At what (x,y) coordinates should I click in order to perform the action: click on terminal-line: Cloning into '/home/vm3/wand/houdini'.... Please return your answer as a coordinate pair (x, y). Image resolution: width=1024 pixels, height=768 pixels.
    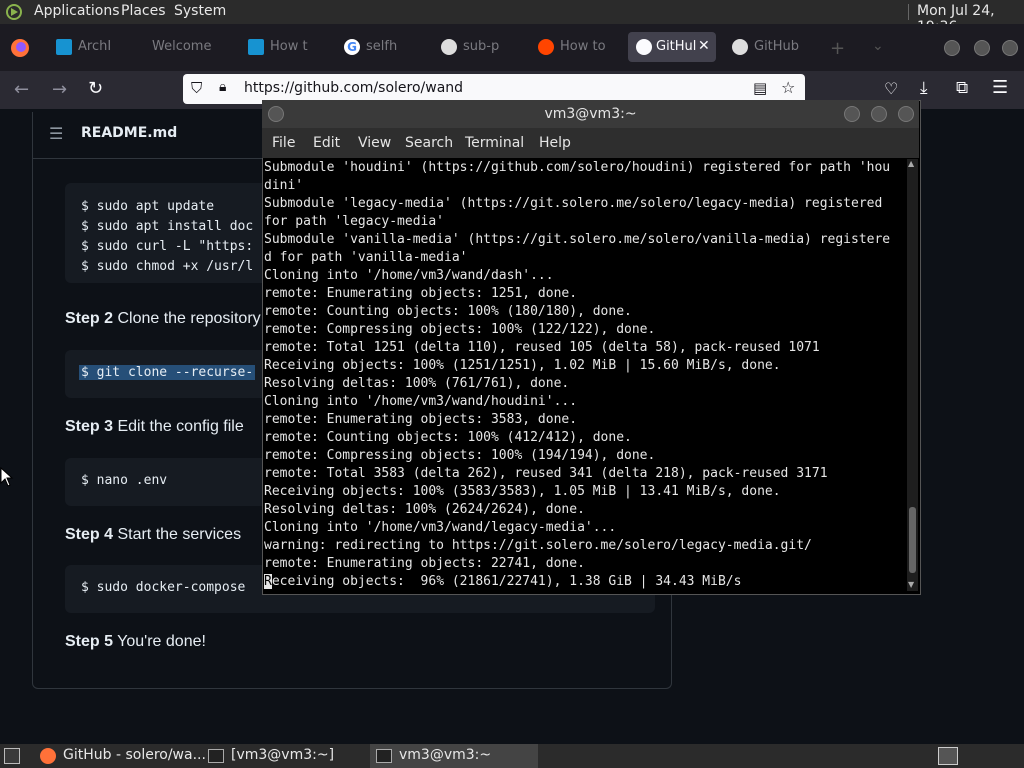
    Looking at the image, I should click on (421, 401).